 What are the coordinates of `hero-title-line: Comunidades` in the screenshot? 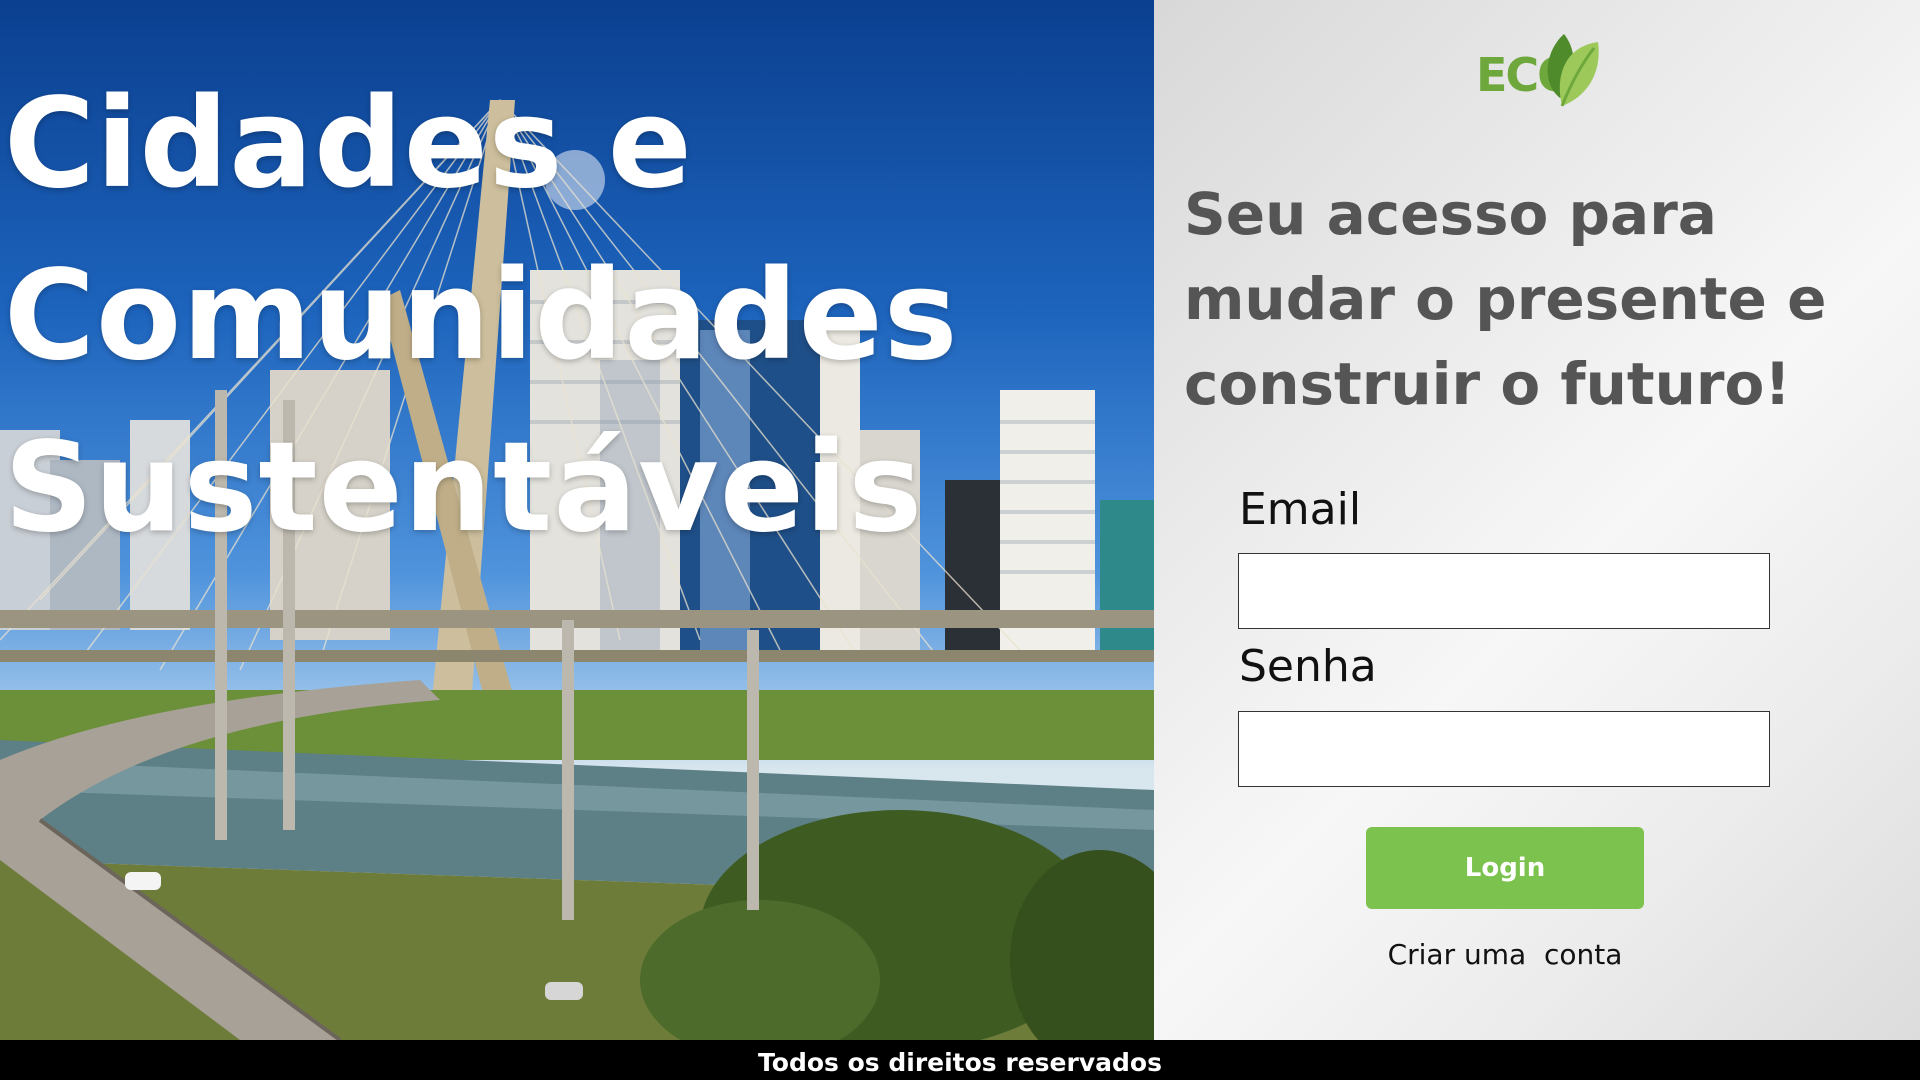 It's located at (481, 316).